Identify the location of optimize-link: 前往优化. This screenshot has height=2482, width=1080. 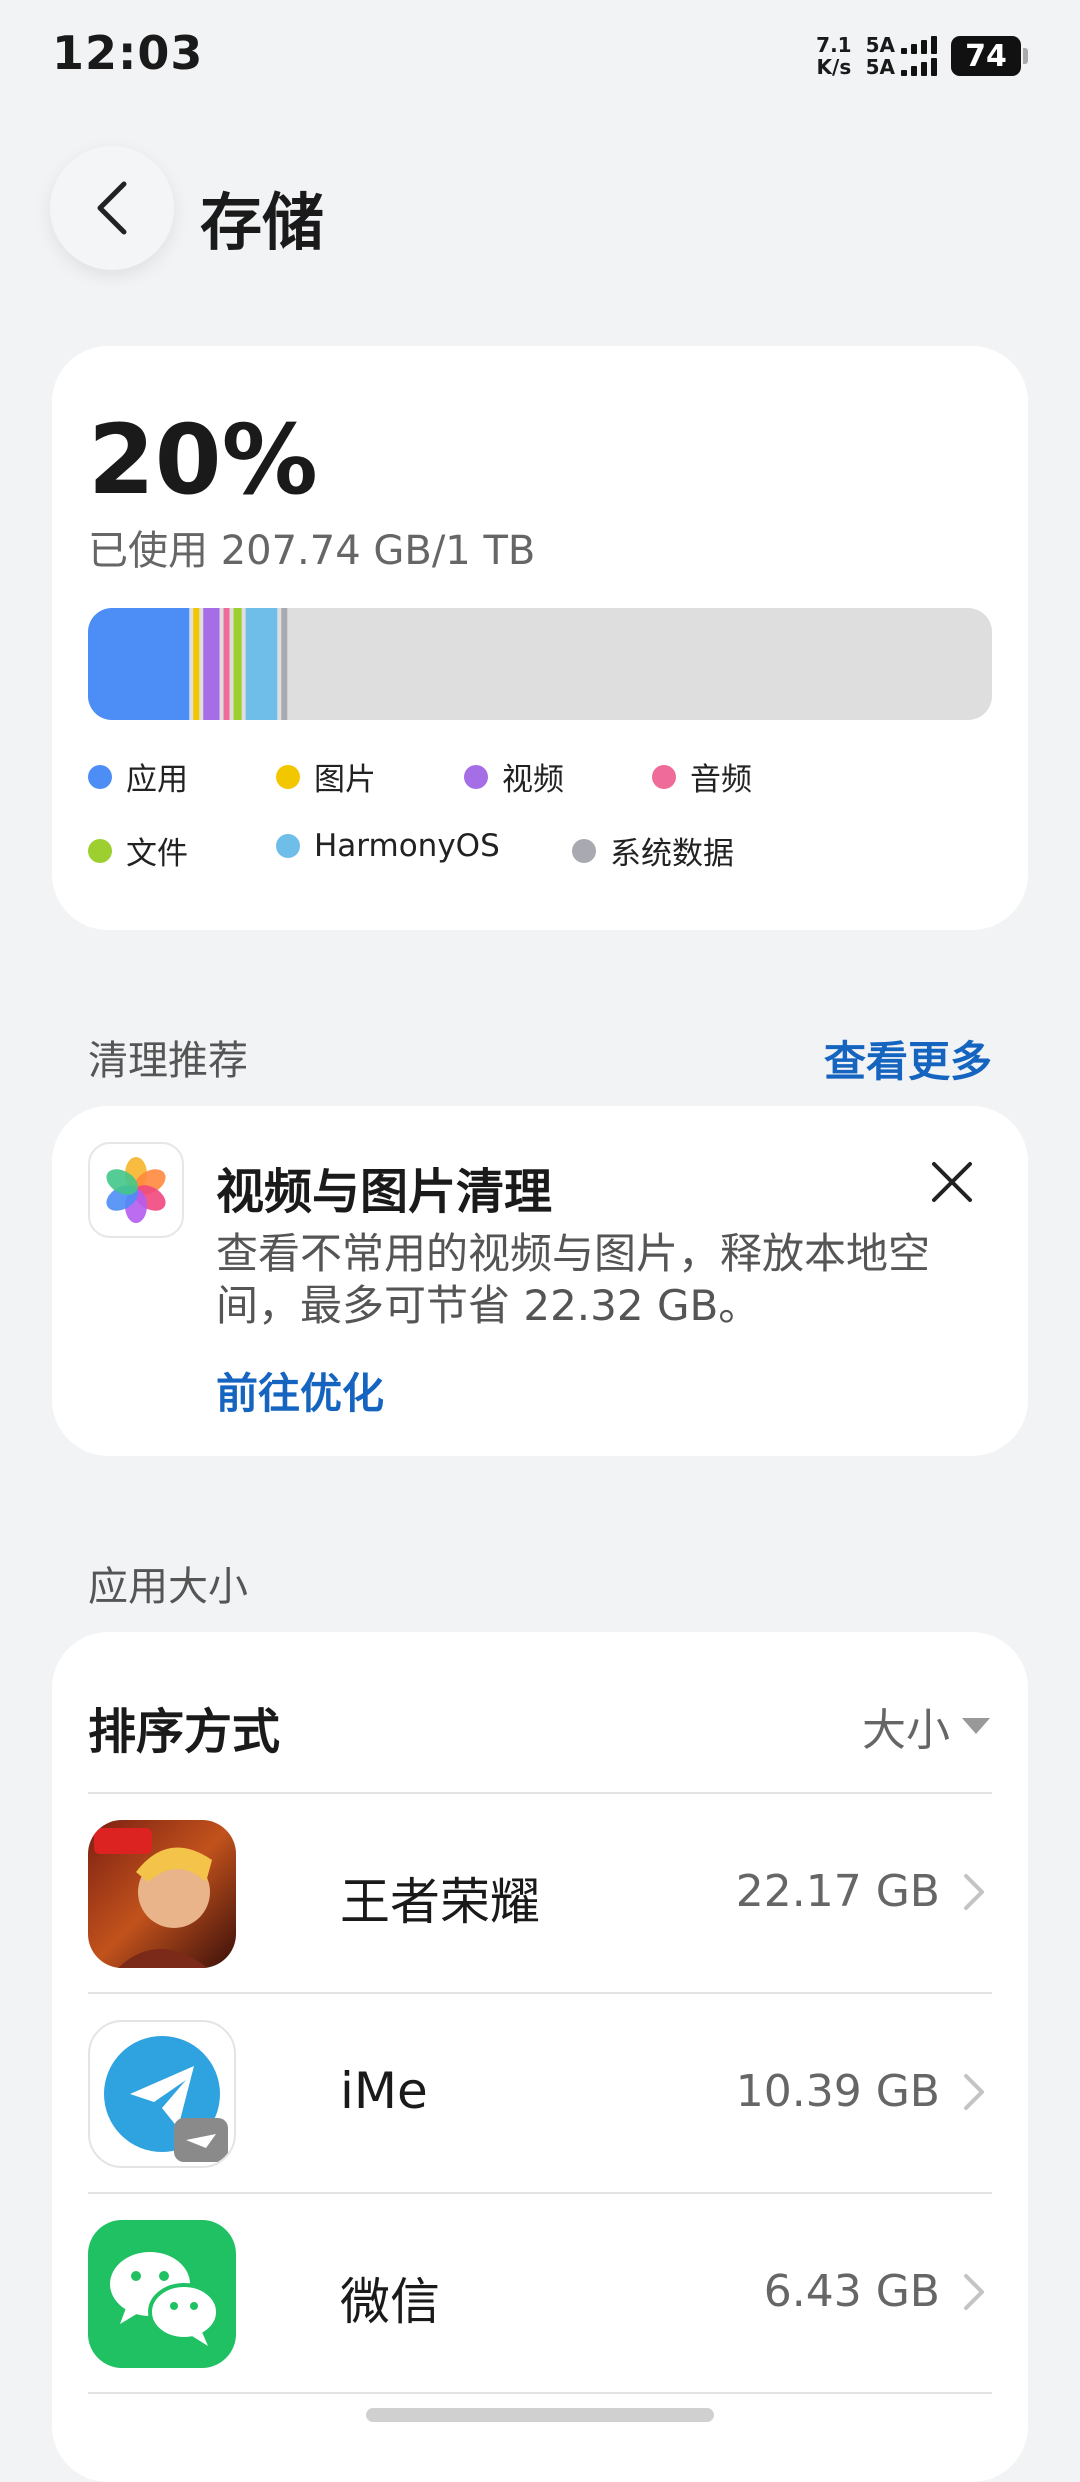
(300, 1390).